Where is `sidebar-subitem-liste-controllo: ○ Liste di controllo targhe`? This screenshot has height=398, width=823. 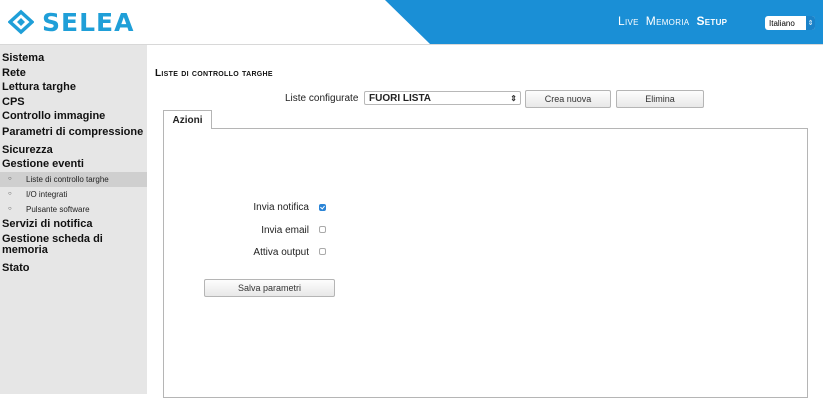 sidebar-subitem-liste-controllo: ○ Liste di controllo targhe is located at coordinates (73, 179).